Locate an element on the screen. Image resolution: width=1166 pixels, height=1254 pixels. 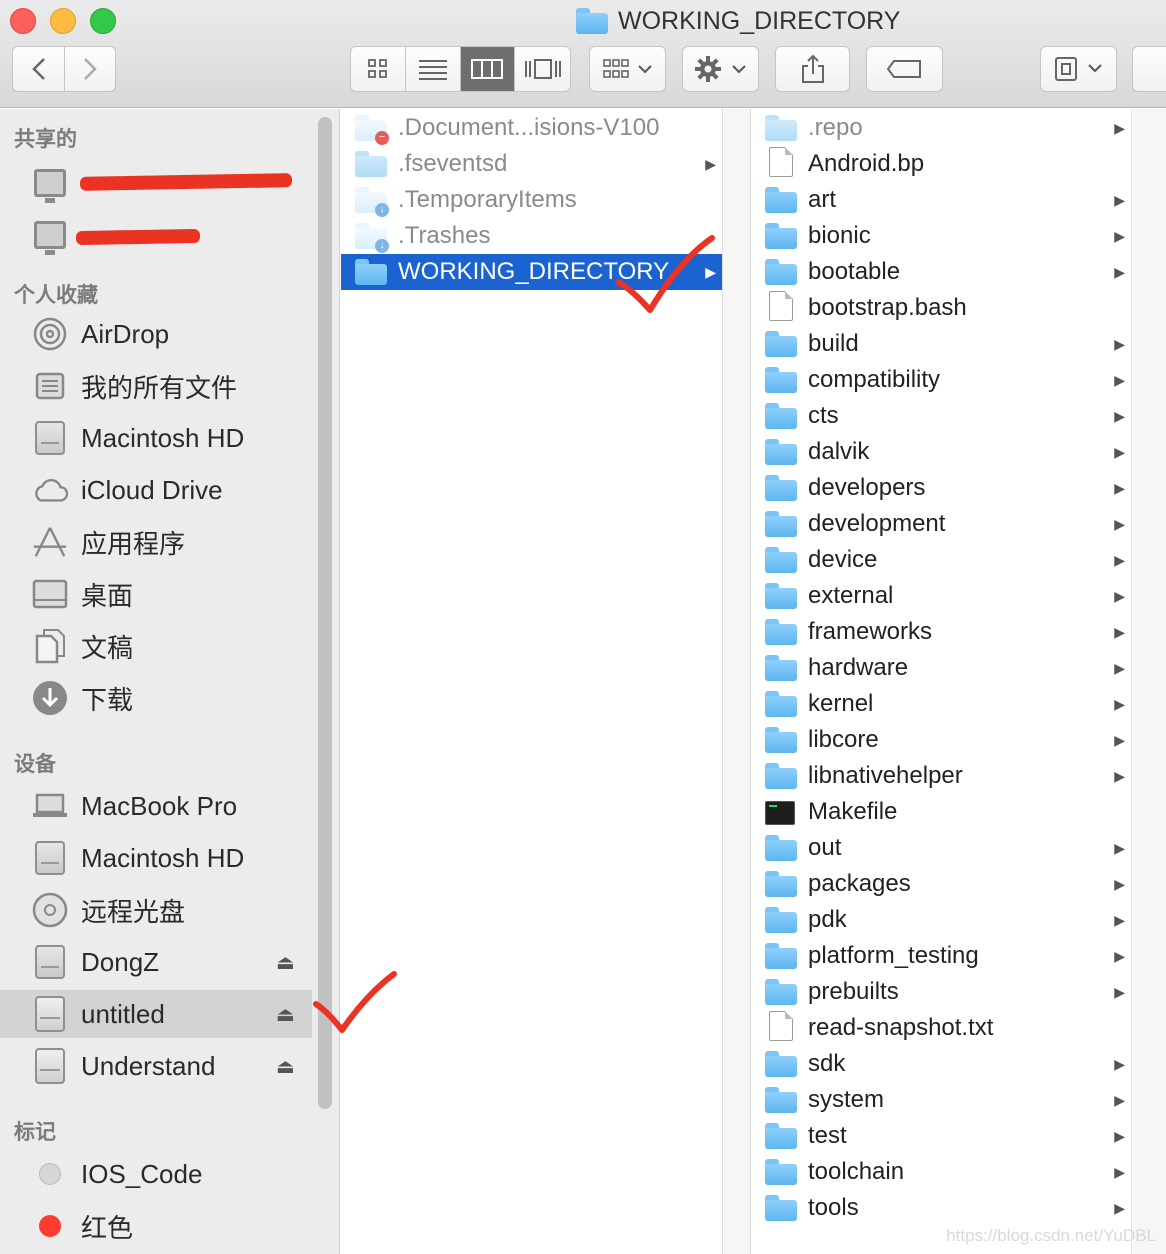
sidebar-item-airdrop: AirDrop is located at coordinates (156, 334).